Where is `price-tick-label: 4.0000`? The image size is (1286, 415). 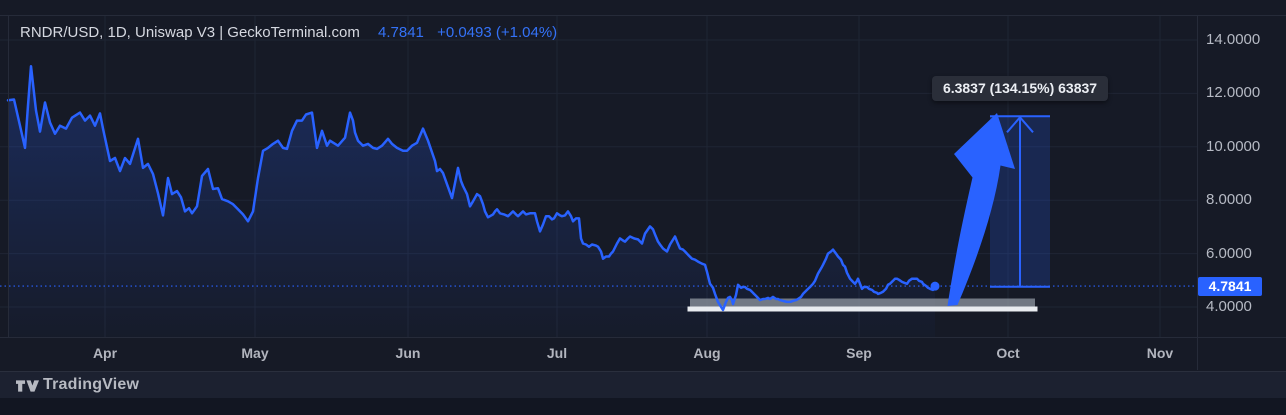
price-tick-label: 4.0000 is located at coordinates (1229, 306).